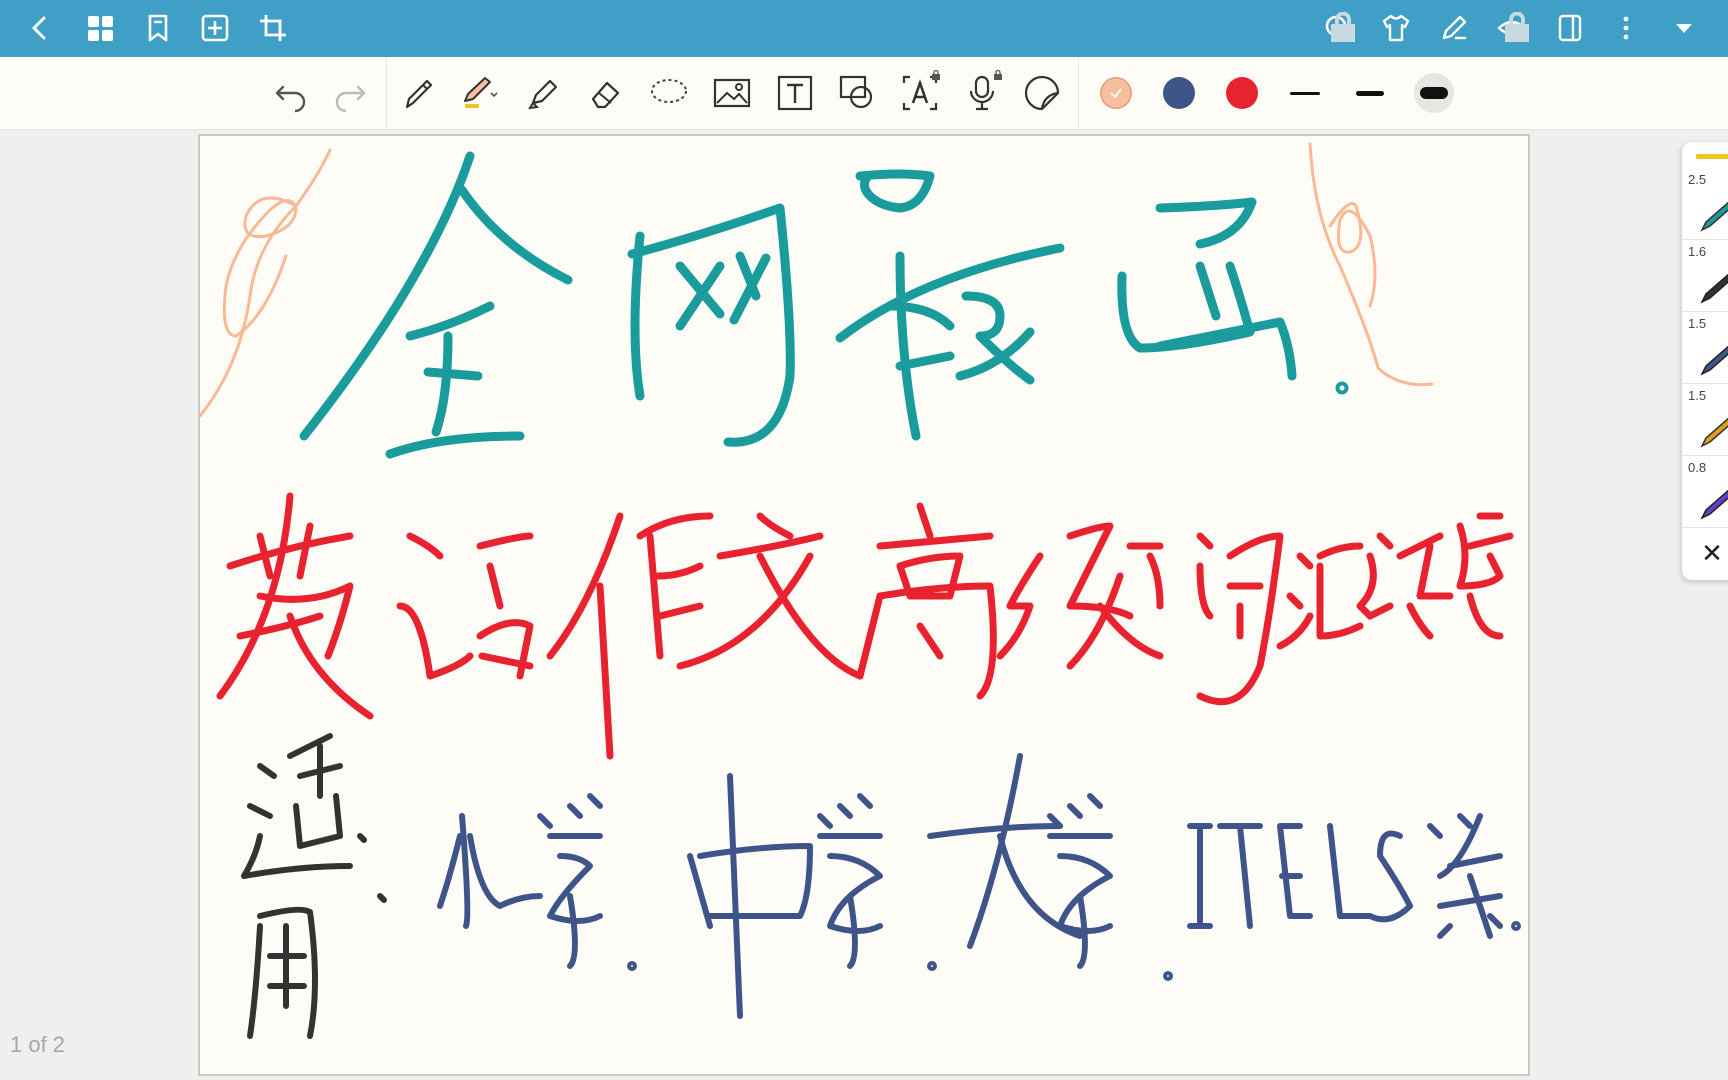  I want to click on search-icon, so click(1338, 28).